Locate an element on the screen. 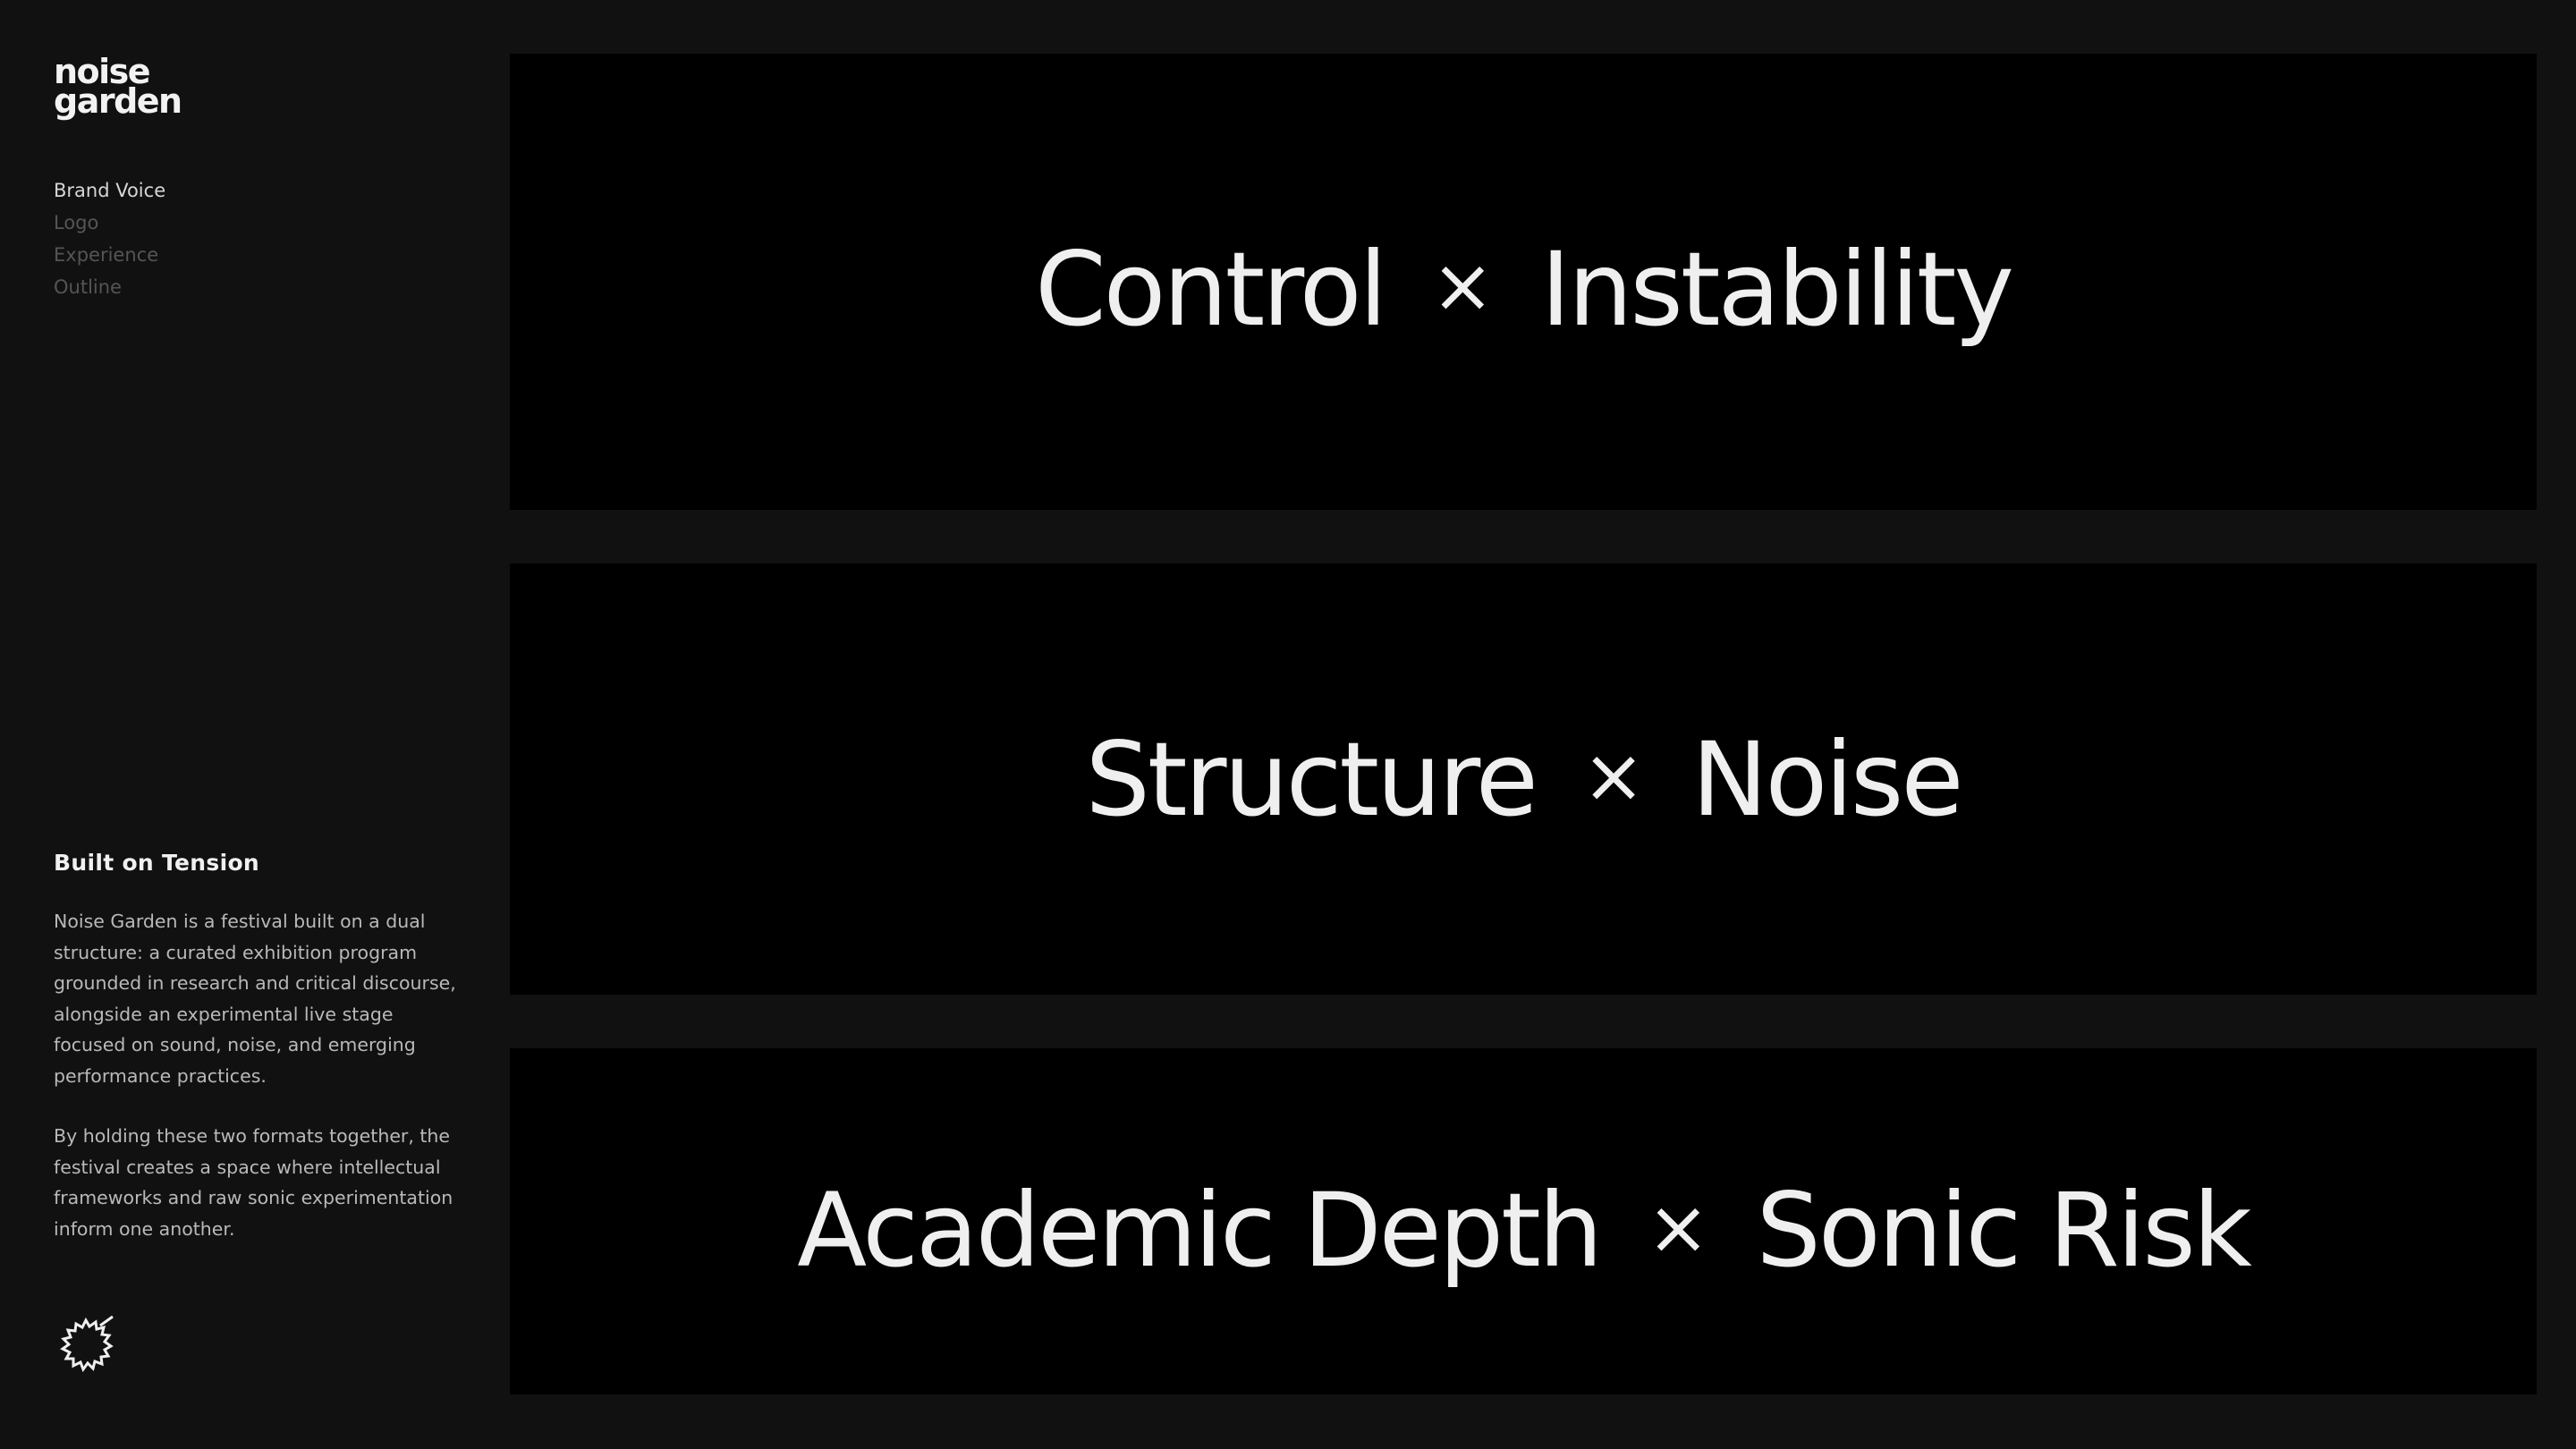 This screenshot has height=1449, width=2576. sidebar-nav: Brand Voice Logo Experience Outline is located at coordinates (109, 241).